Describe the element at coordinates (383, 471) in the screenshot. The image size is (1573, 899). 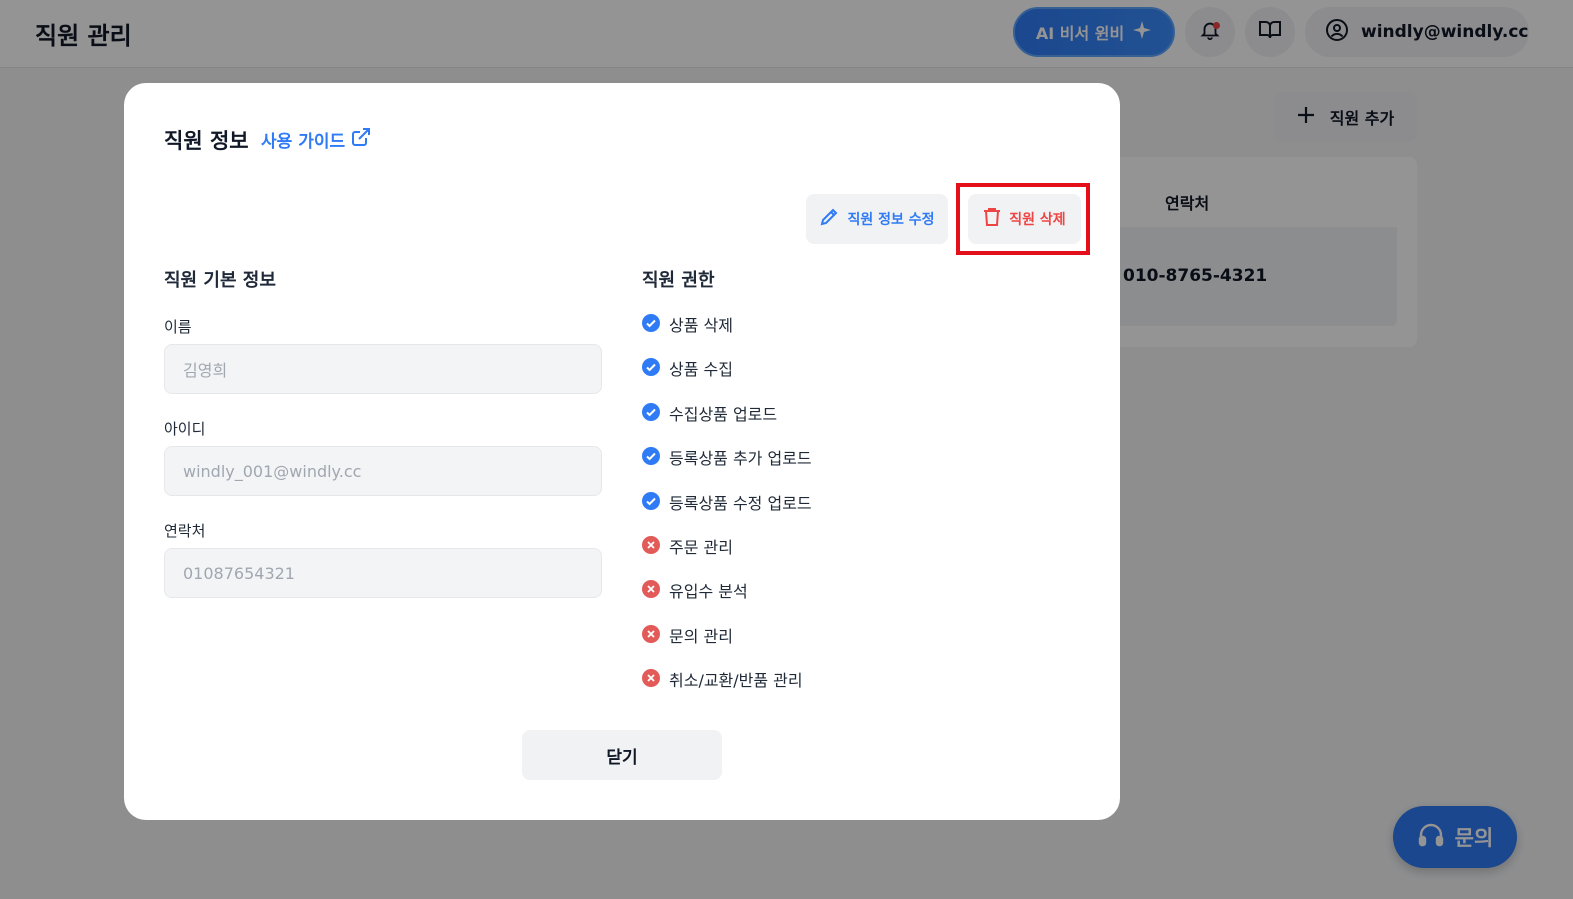
I see `id-field: windly_001@windly.cc` at that location.